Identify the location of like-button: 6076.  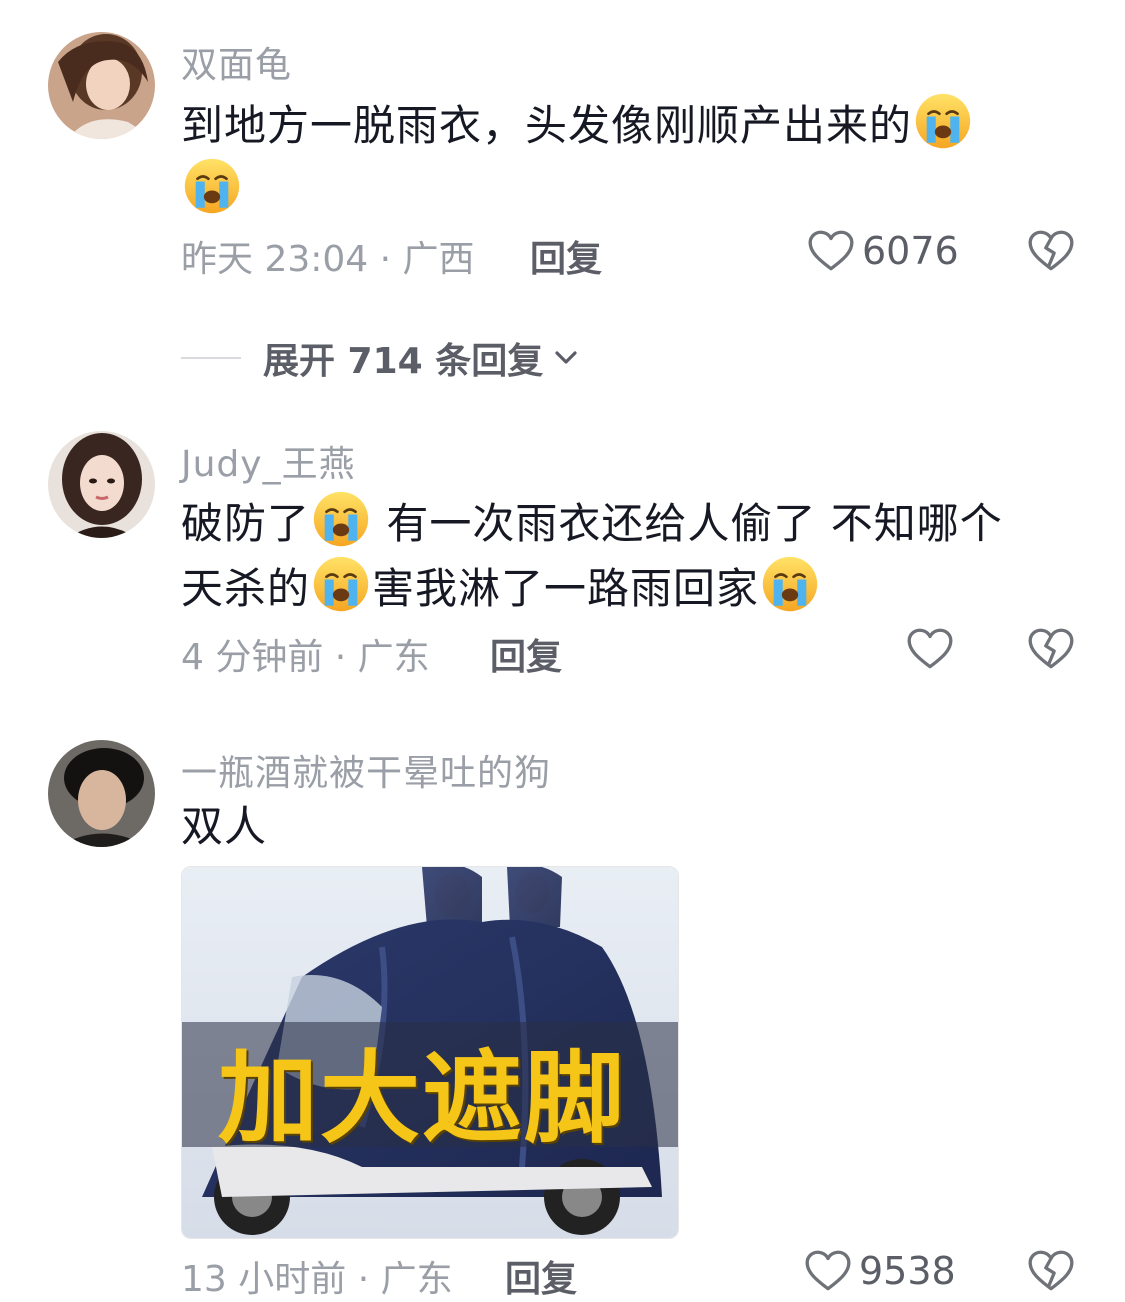
(882, 251).